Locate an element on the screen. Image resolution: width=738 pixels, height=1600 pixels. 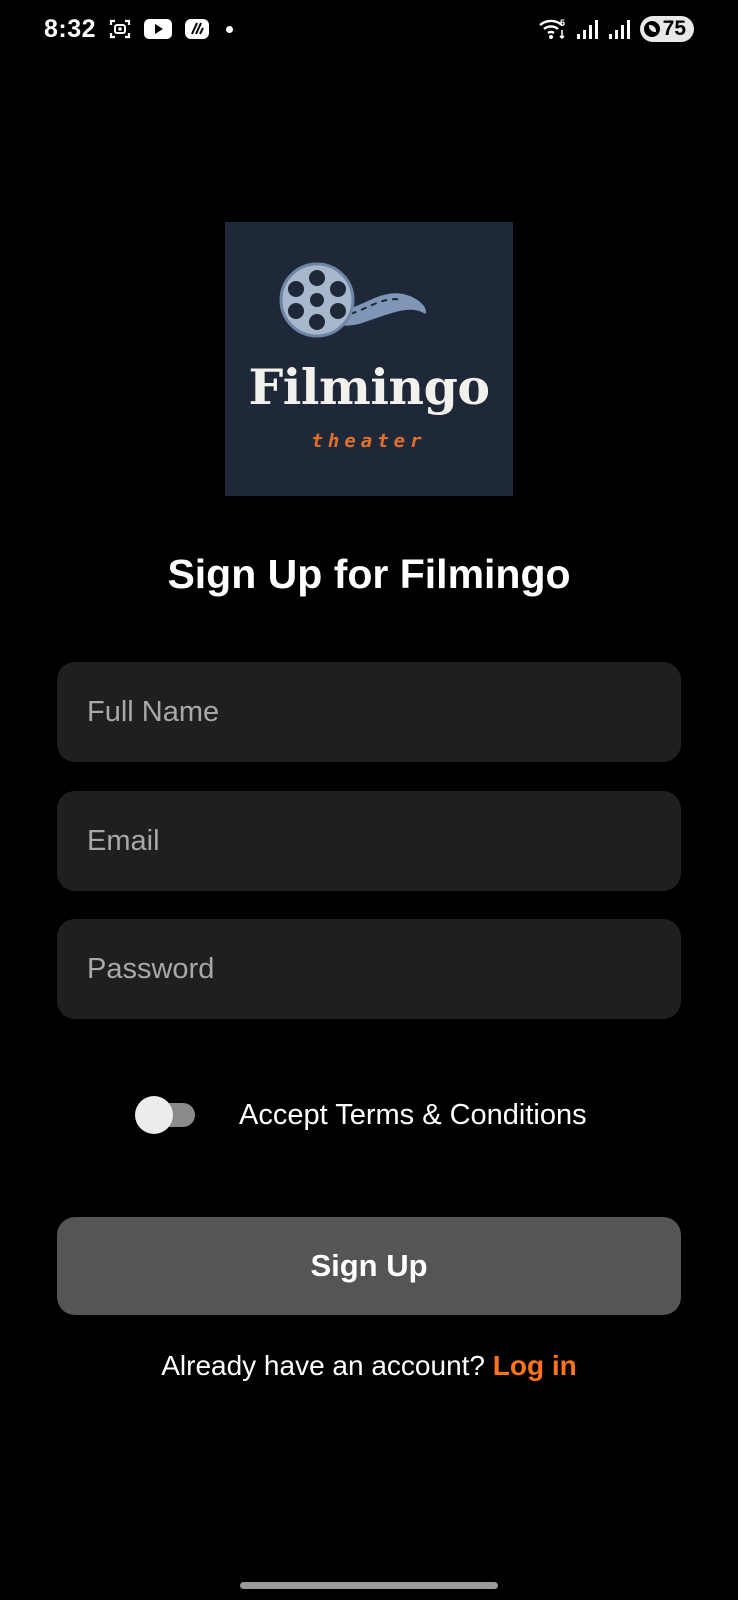
email-field-container is located at coordinates (369, 841).